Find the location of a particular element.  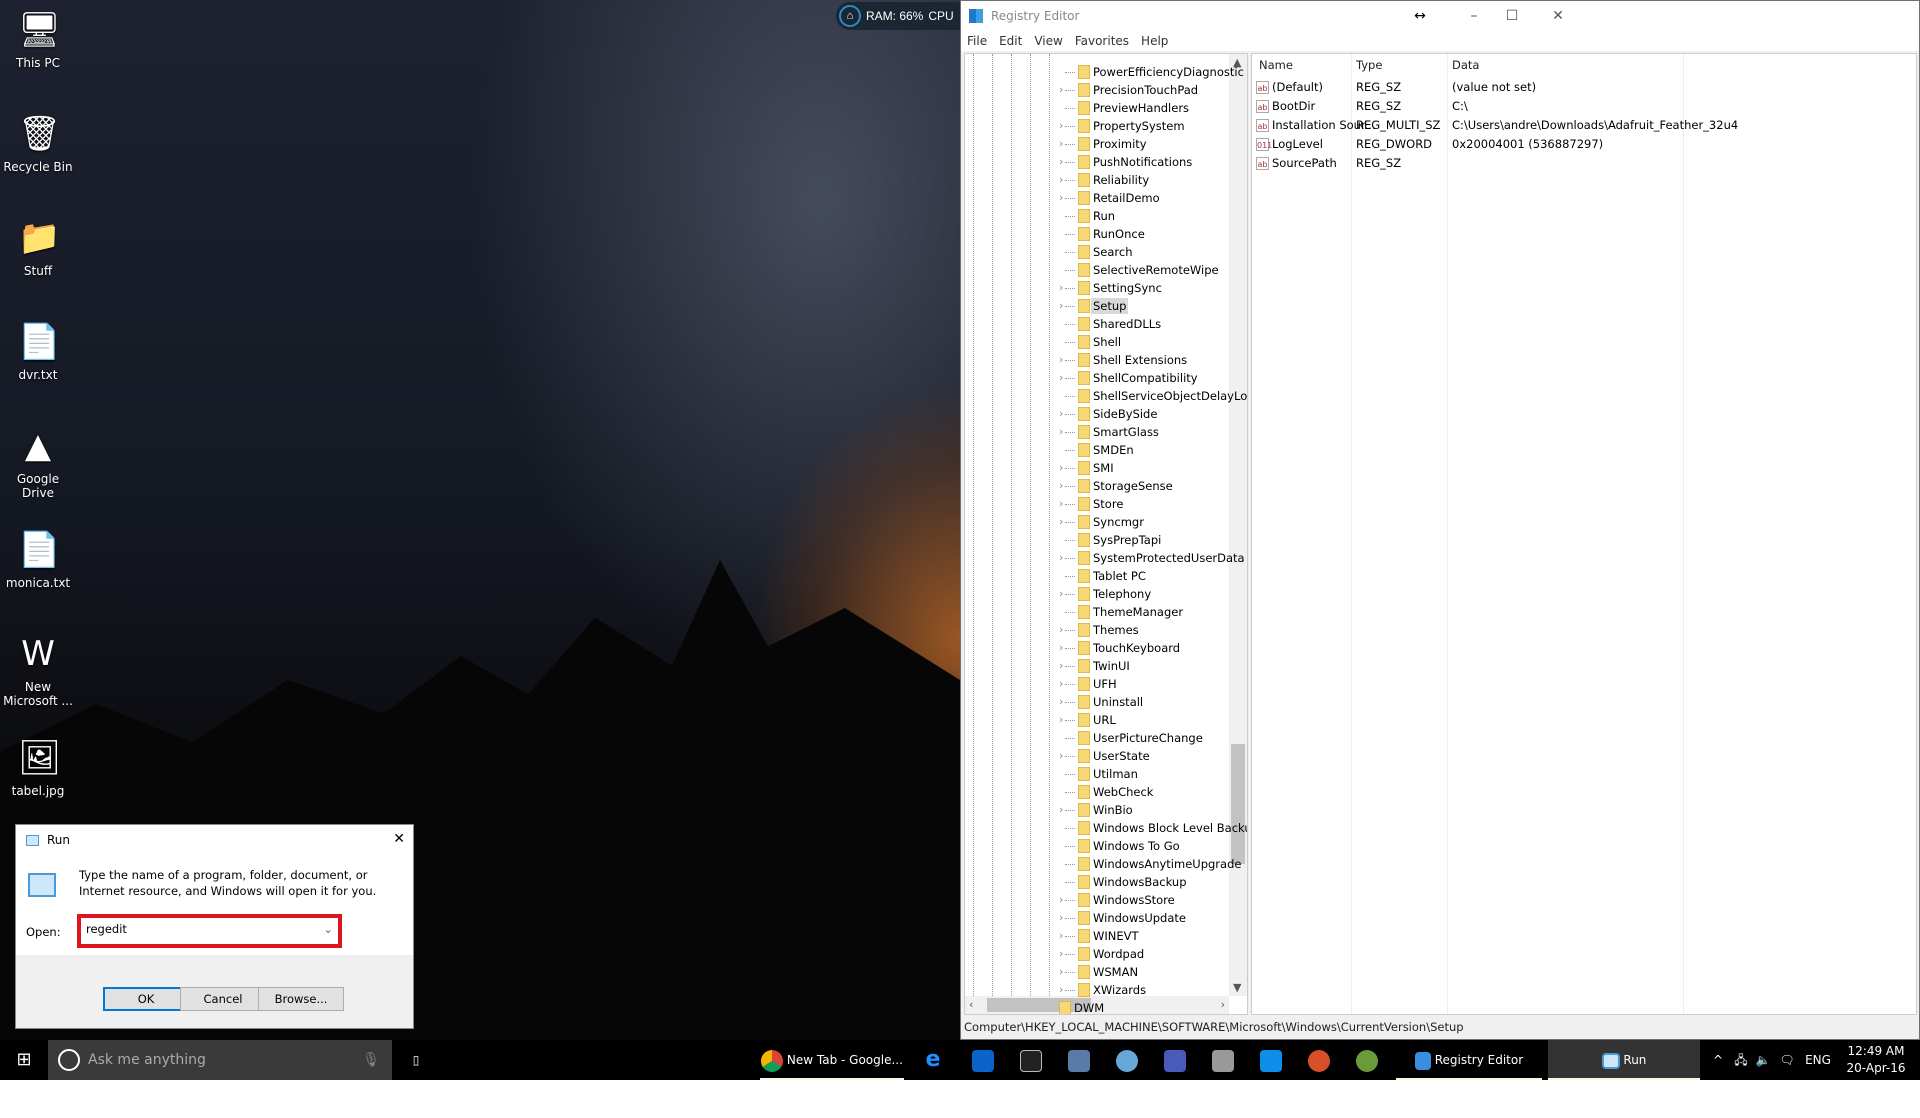

tree-item: Windows To Go is located at coordinates (1096, 846).